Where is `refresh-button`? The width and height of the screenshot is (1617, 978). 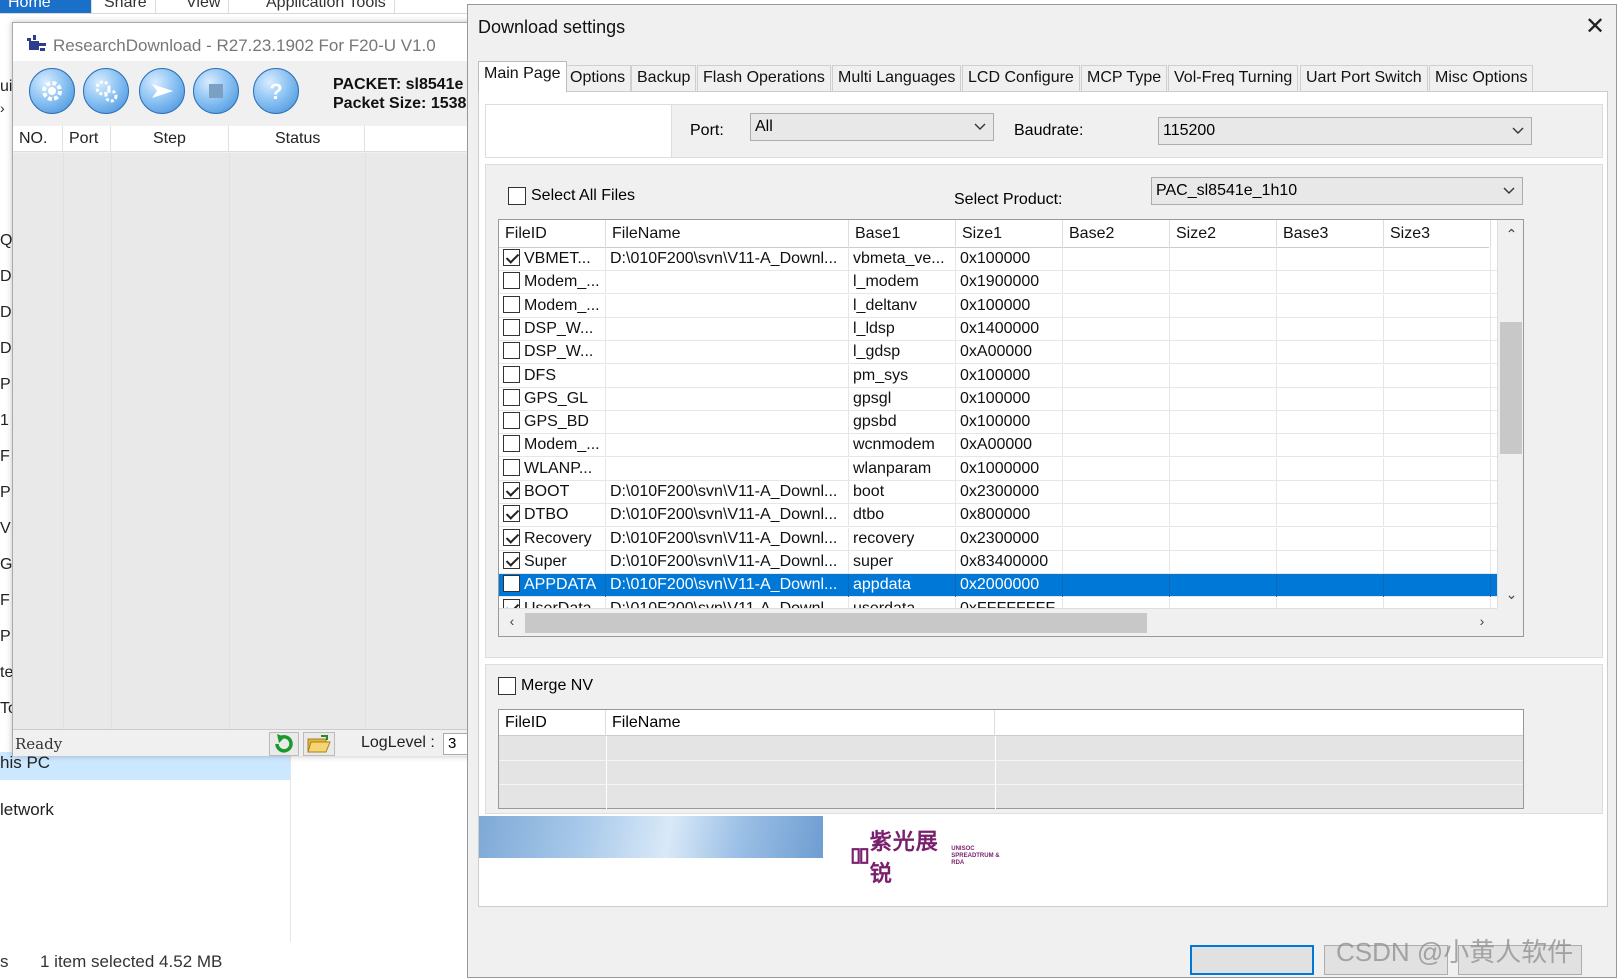
refresh-button is located at coordinates (284, 744).